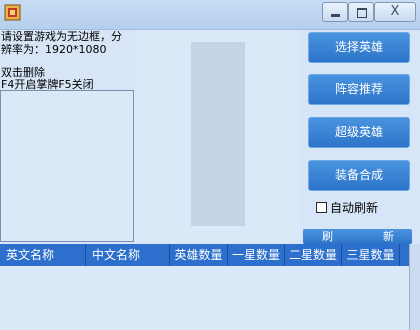  I want to click on selected-hero-list, so click(67, 166).